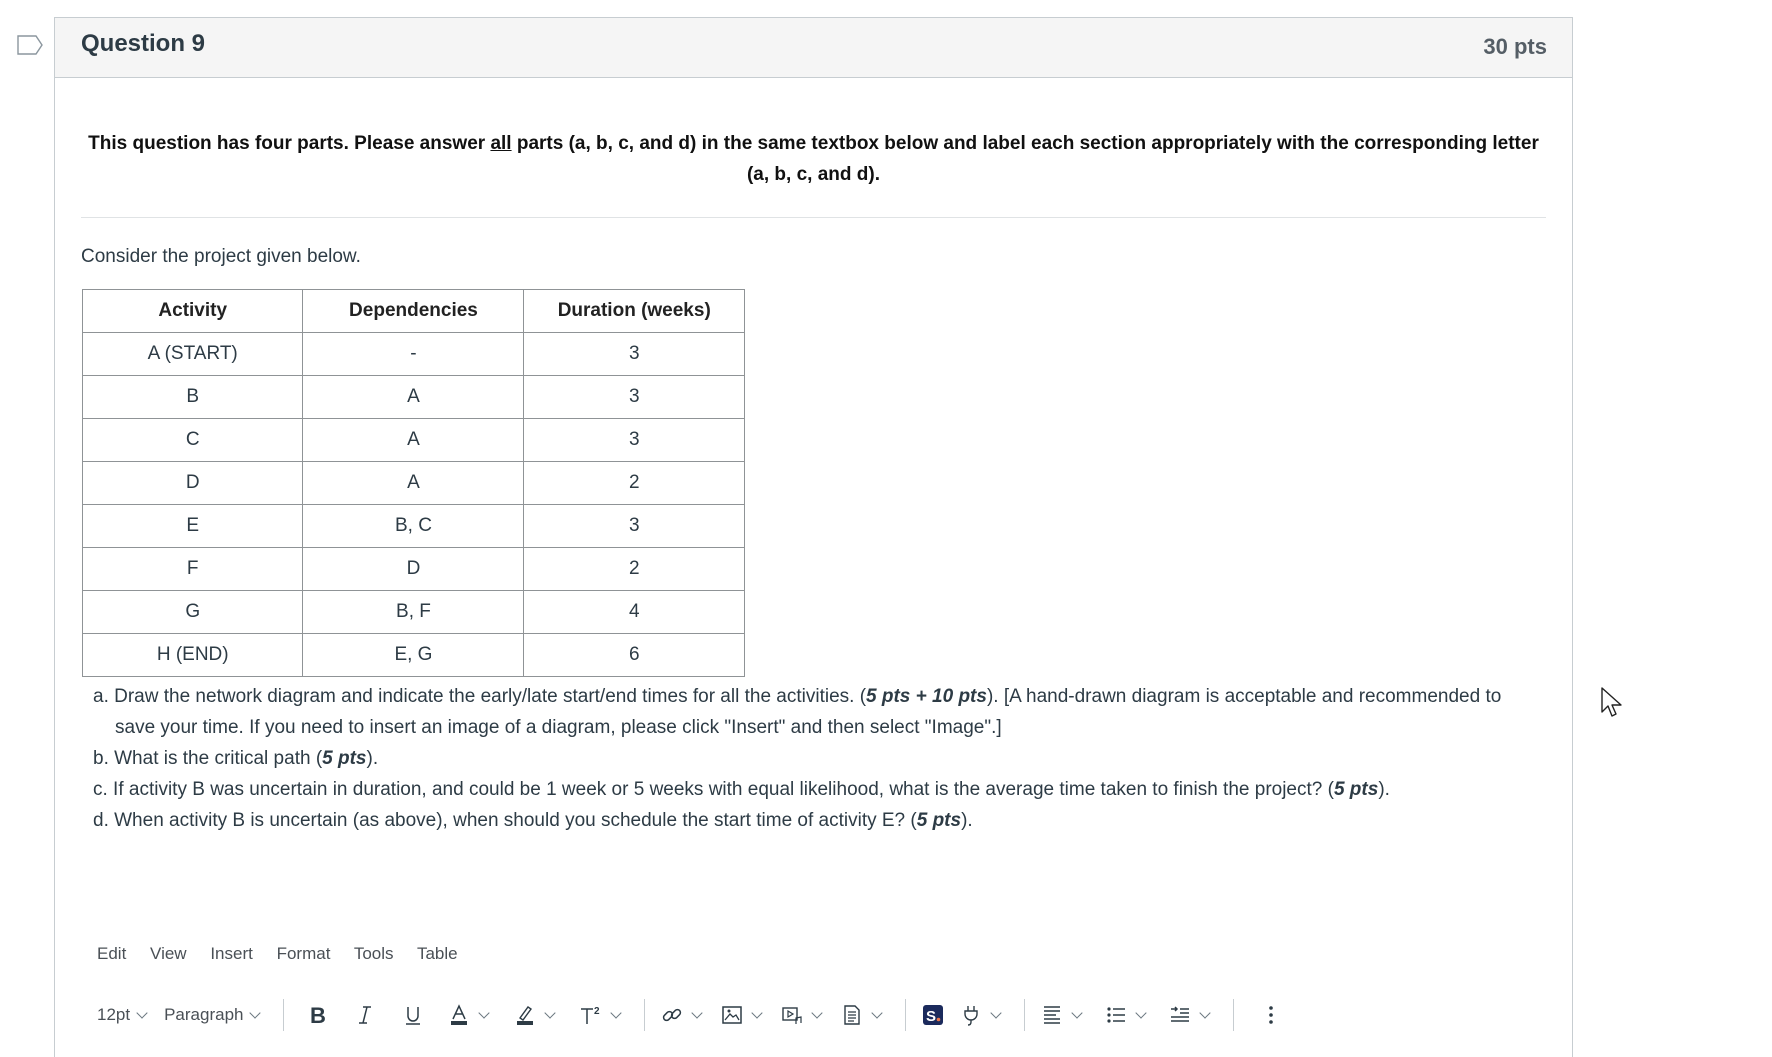 The image size is (1772, 1057). Describe the element at coordinates (813, 48) in the screenshot. I see `question-header: Question 9 30 pts` at that location.